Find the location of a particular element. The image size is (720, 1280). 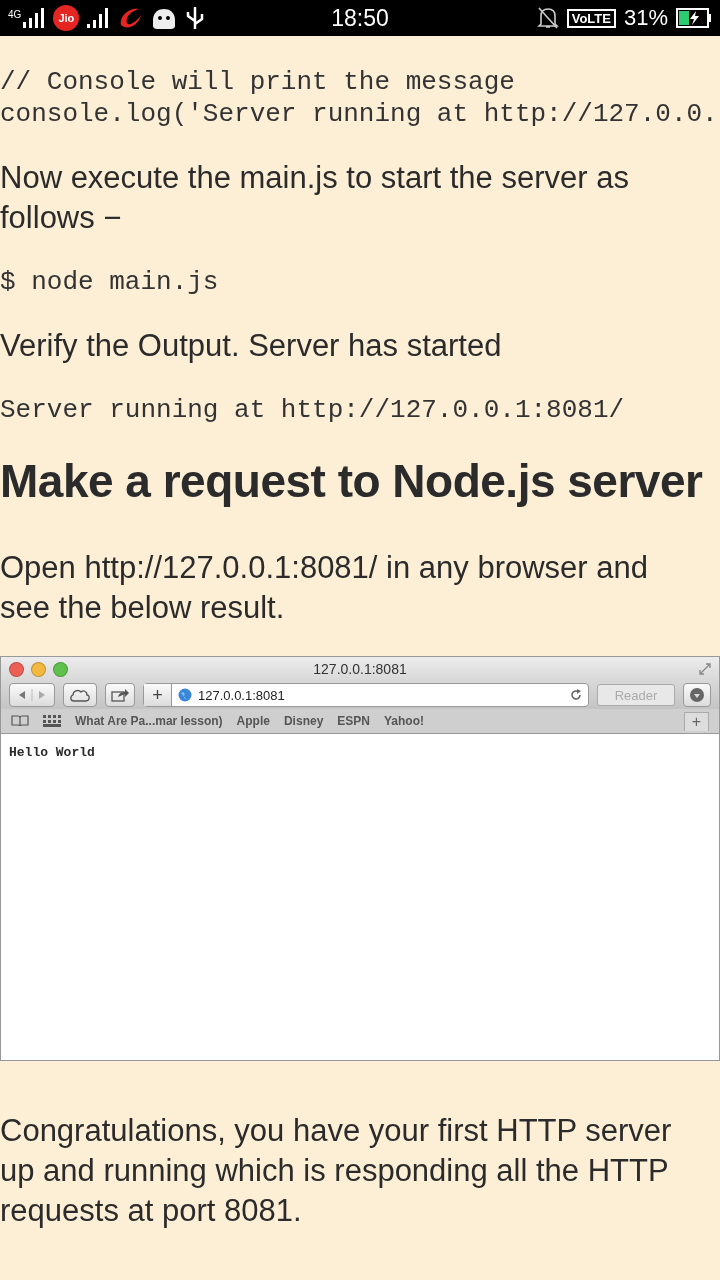

bookmark-link: Disney is located at coordinates (303, 721).